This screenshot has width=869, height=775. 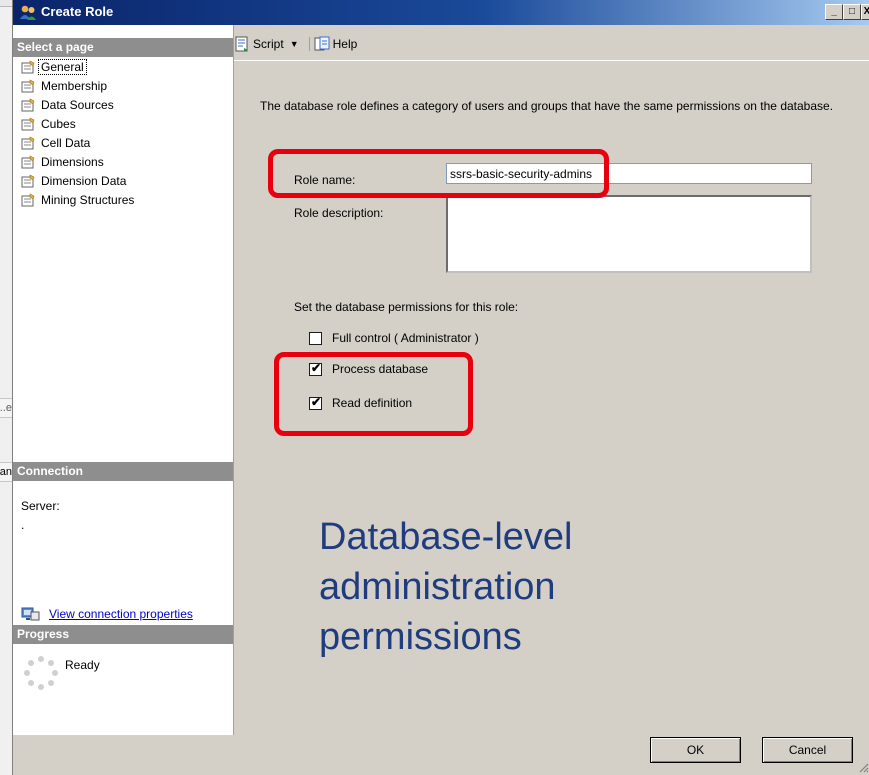 I want to click on role-description-input, so click(x=629, y=234).